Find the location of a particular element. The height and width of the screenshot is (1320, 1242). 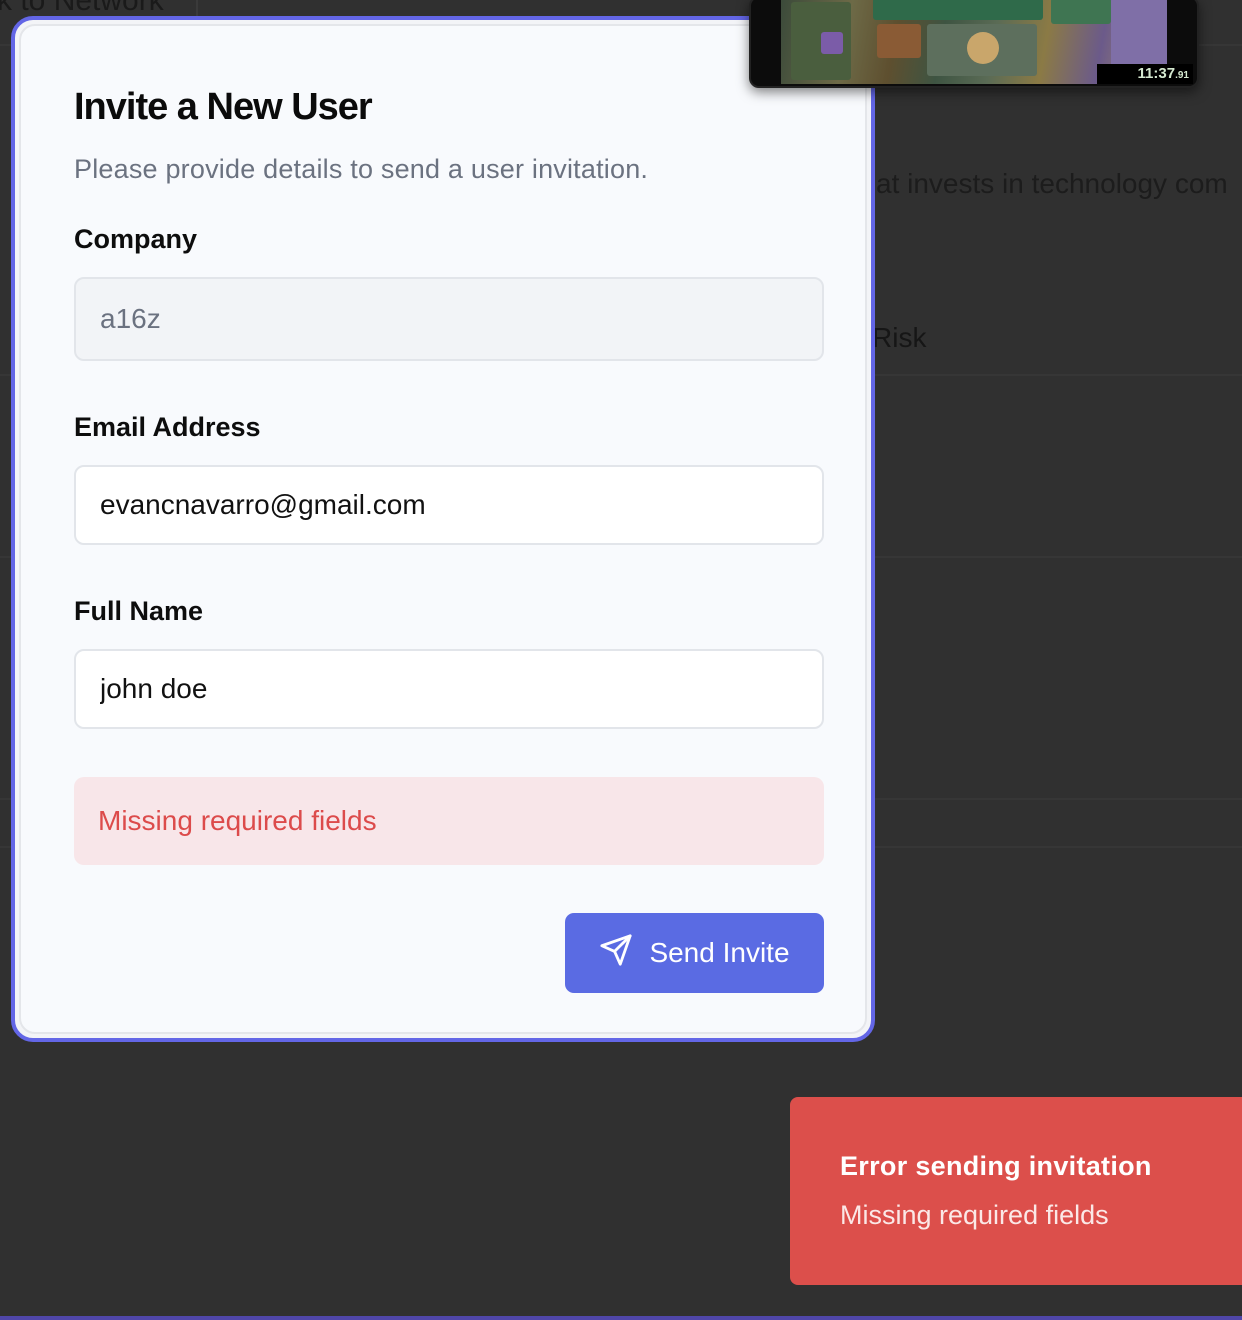

background-column-header-risk: Risk is located at coordinates (899, 337).